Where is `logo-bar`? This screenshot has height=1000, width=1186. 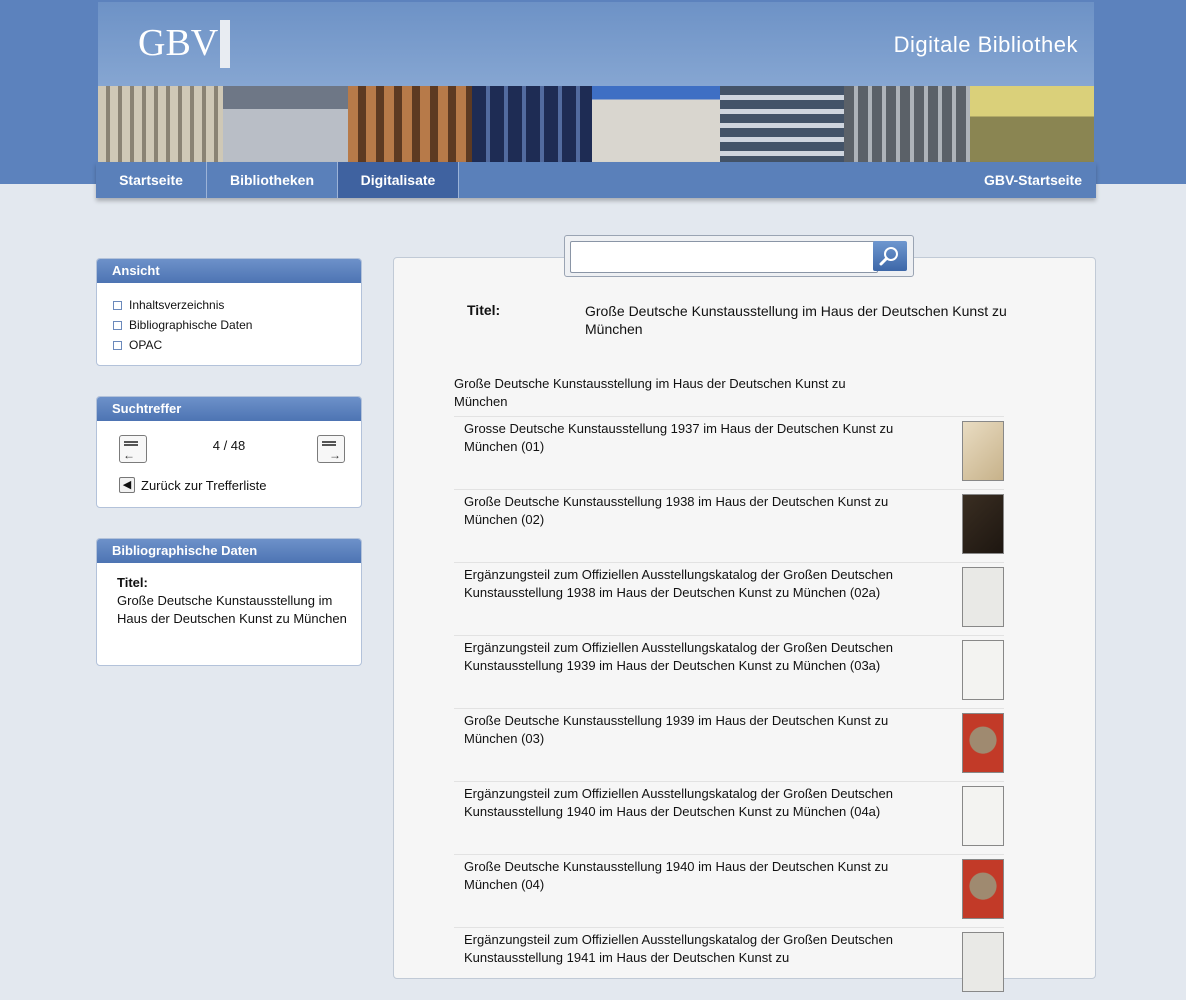
logo-bar is located at coordinates (225, 44).